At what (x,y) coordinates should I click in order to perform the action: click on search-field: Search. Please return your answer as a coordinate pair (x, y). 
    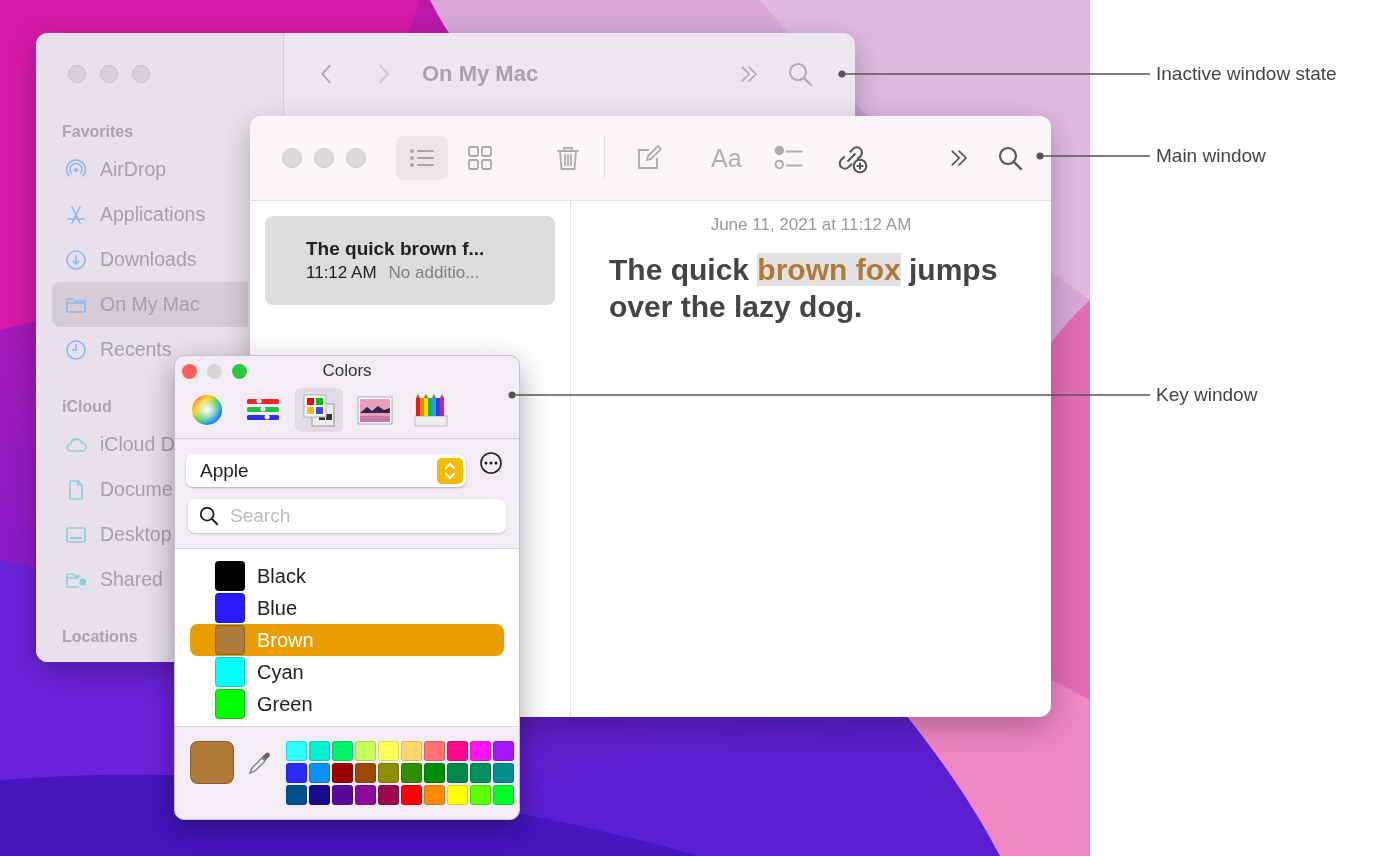
    Looking at the image, I should click on (347, 516).